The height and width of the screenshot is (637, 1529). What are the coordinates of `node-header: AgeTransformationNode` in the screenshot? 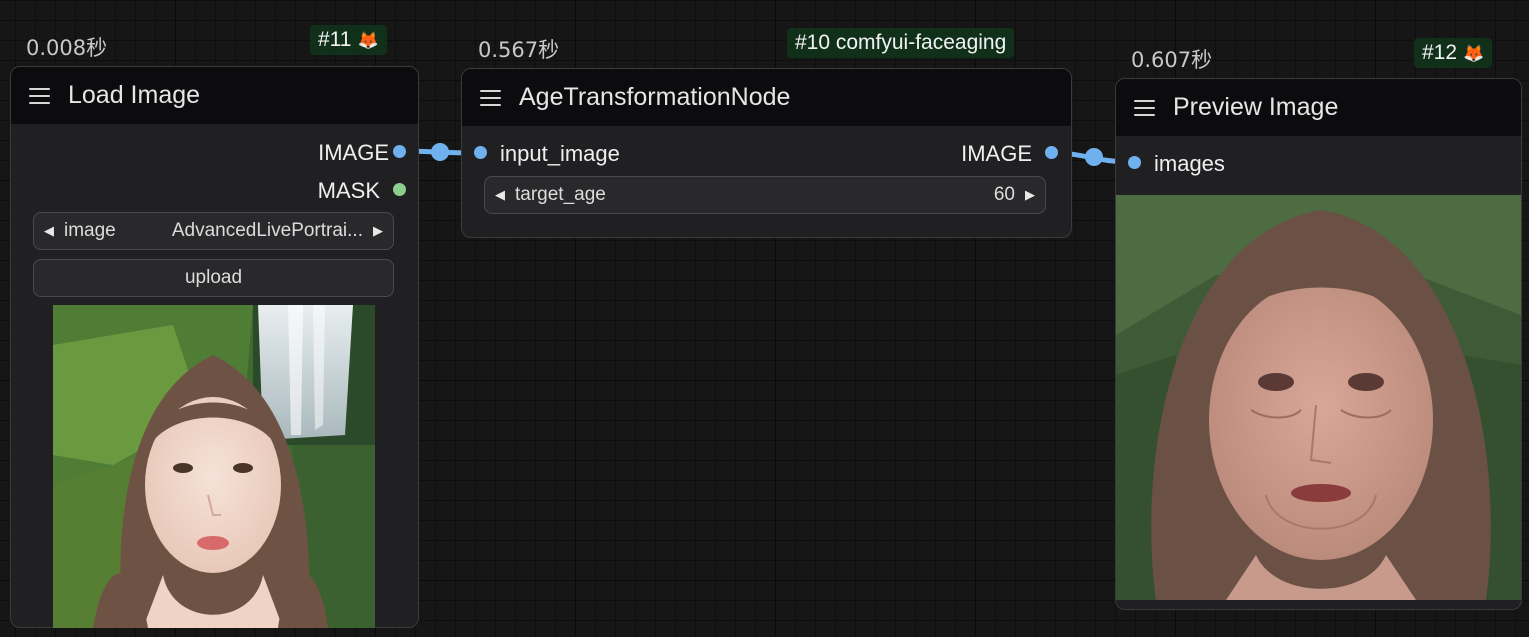 It's located at (766, 97).